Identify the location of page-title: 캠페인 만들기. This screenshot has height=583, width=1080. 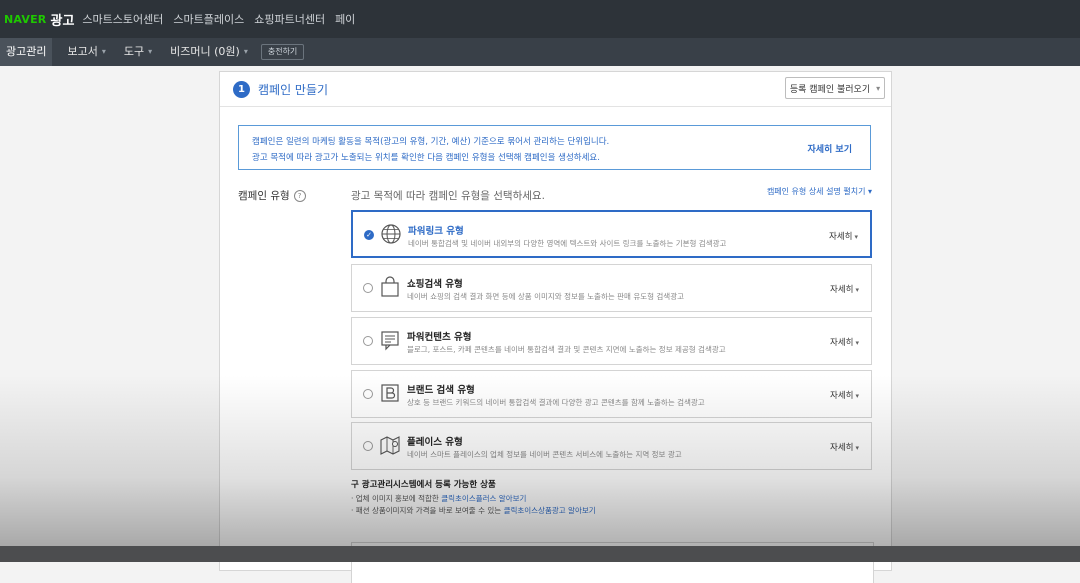
(293, 89).